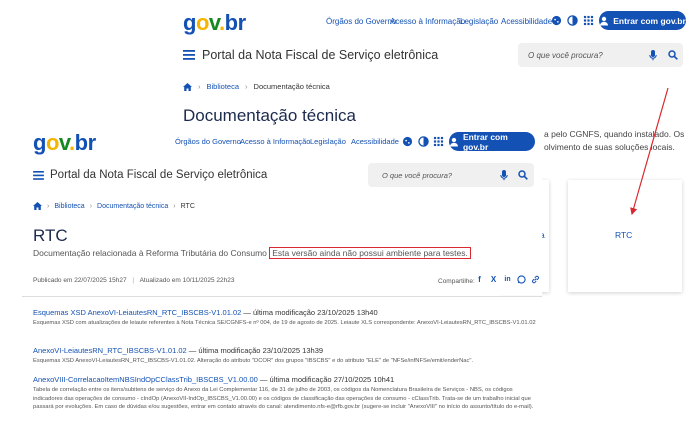  Describe the element at coordinates (649, 151) in the screenshot. I see `annotation-arrow` at that location.